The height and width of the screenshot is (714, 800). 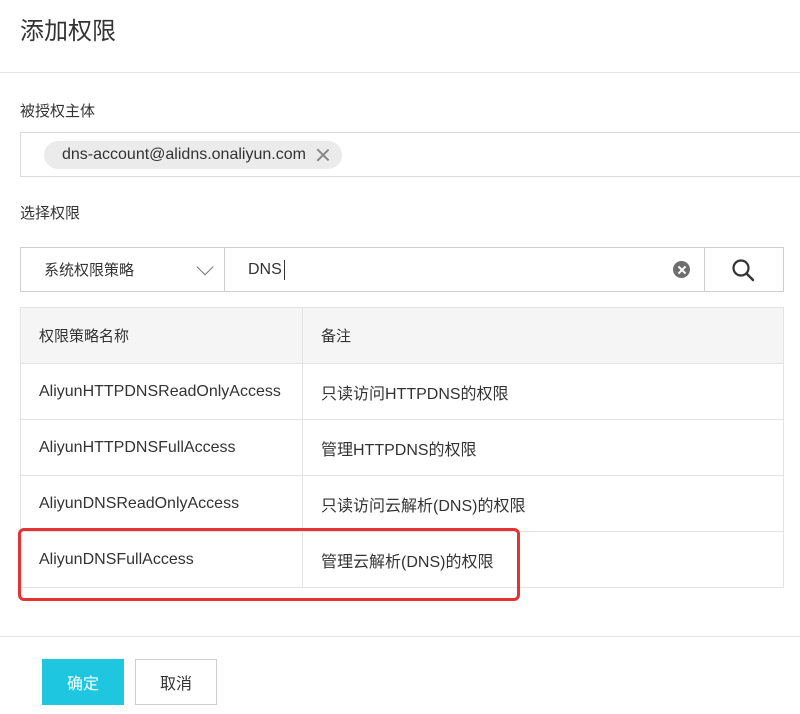 What do you see at coordinates (400, 675) in the screenshot?
I see `dialog-footer: 确定 取消` at bounding box center [400, 675].